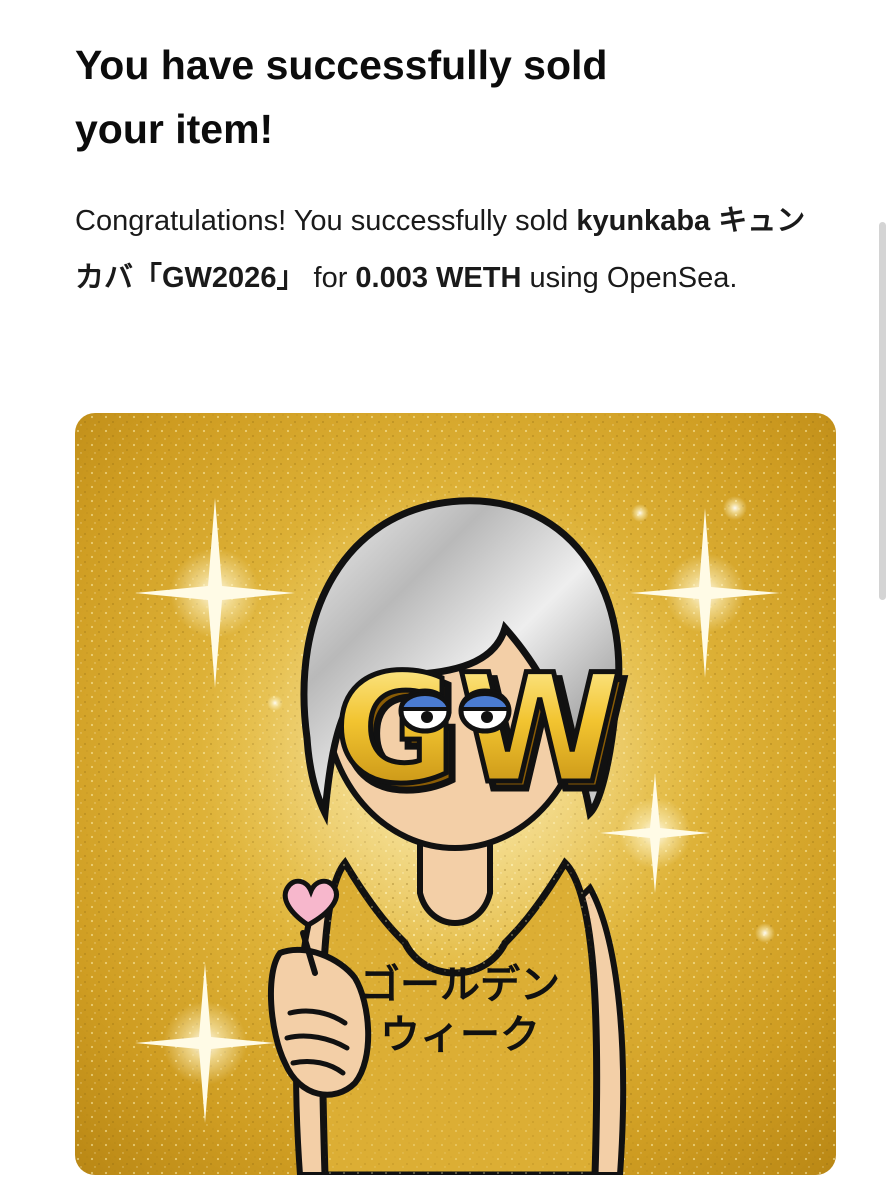 Image resolution: width=894 pixels, height=1199 pixels. I want to click on marketplace-text: using OpenSea., so click(633, 278).